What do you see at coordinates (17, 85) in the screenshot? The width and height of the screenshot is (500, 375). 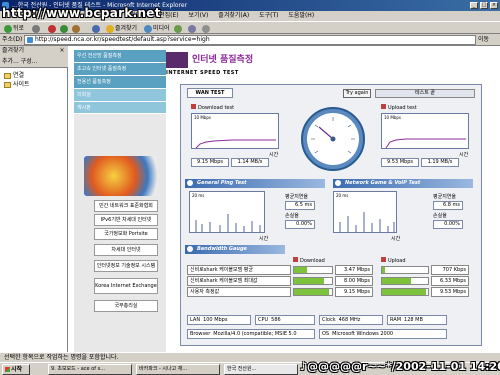 I see `favorites-folder-sites: 사이트` at bounding box center [17, 85].